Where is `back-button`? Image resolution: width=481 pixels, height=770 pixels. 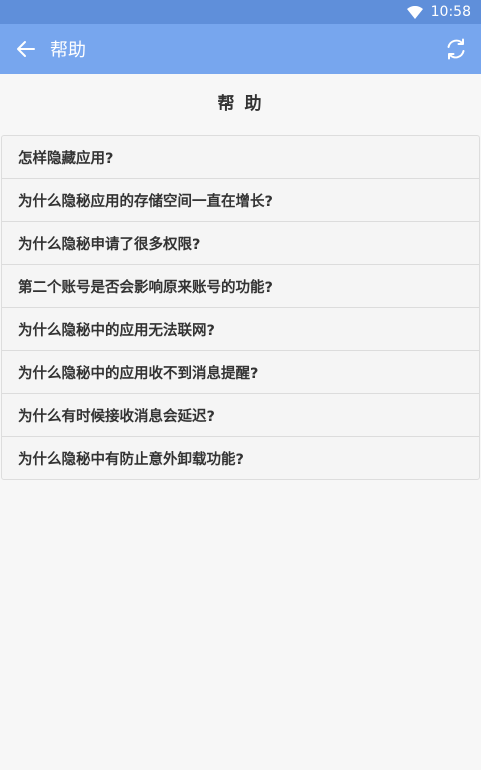
back-button is located at coordinates (26, 49).